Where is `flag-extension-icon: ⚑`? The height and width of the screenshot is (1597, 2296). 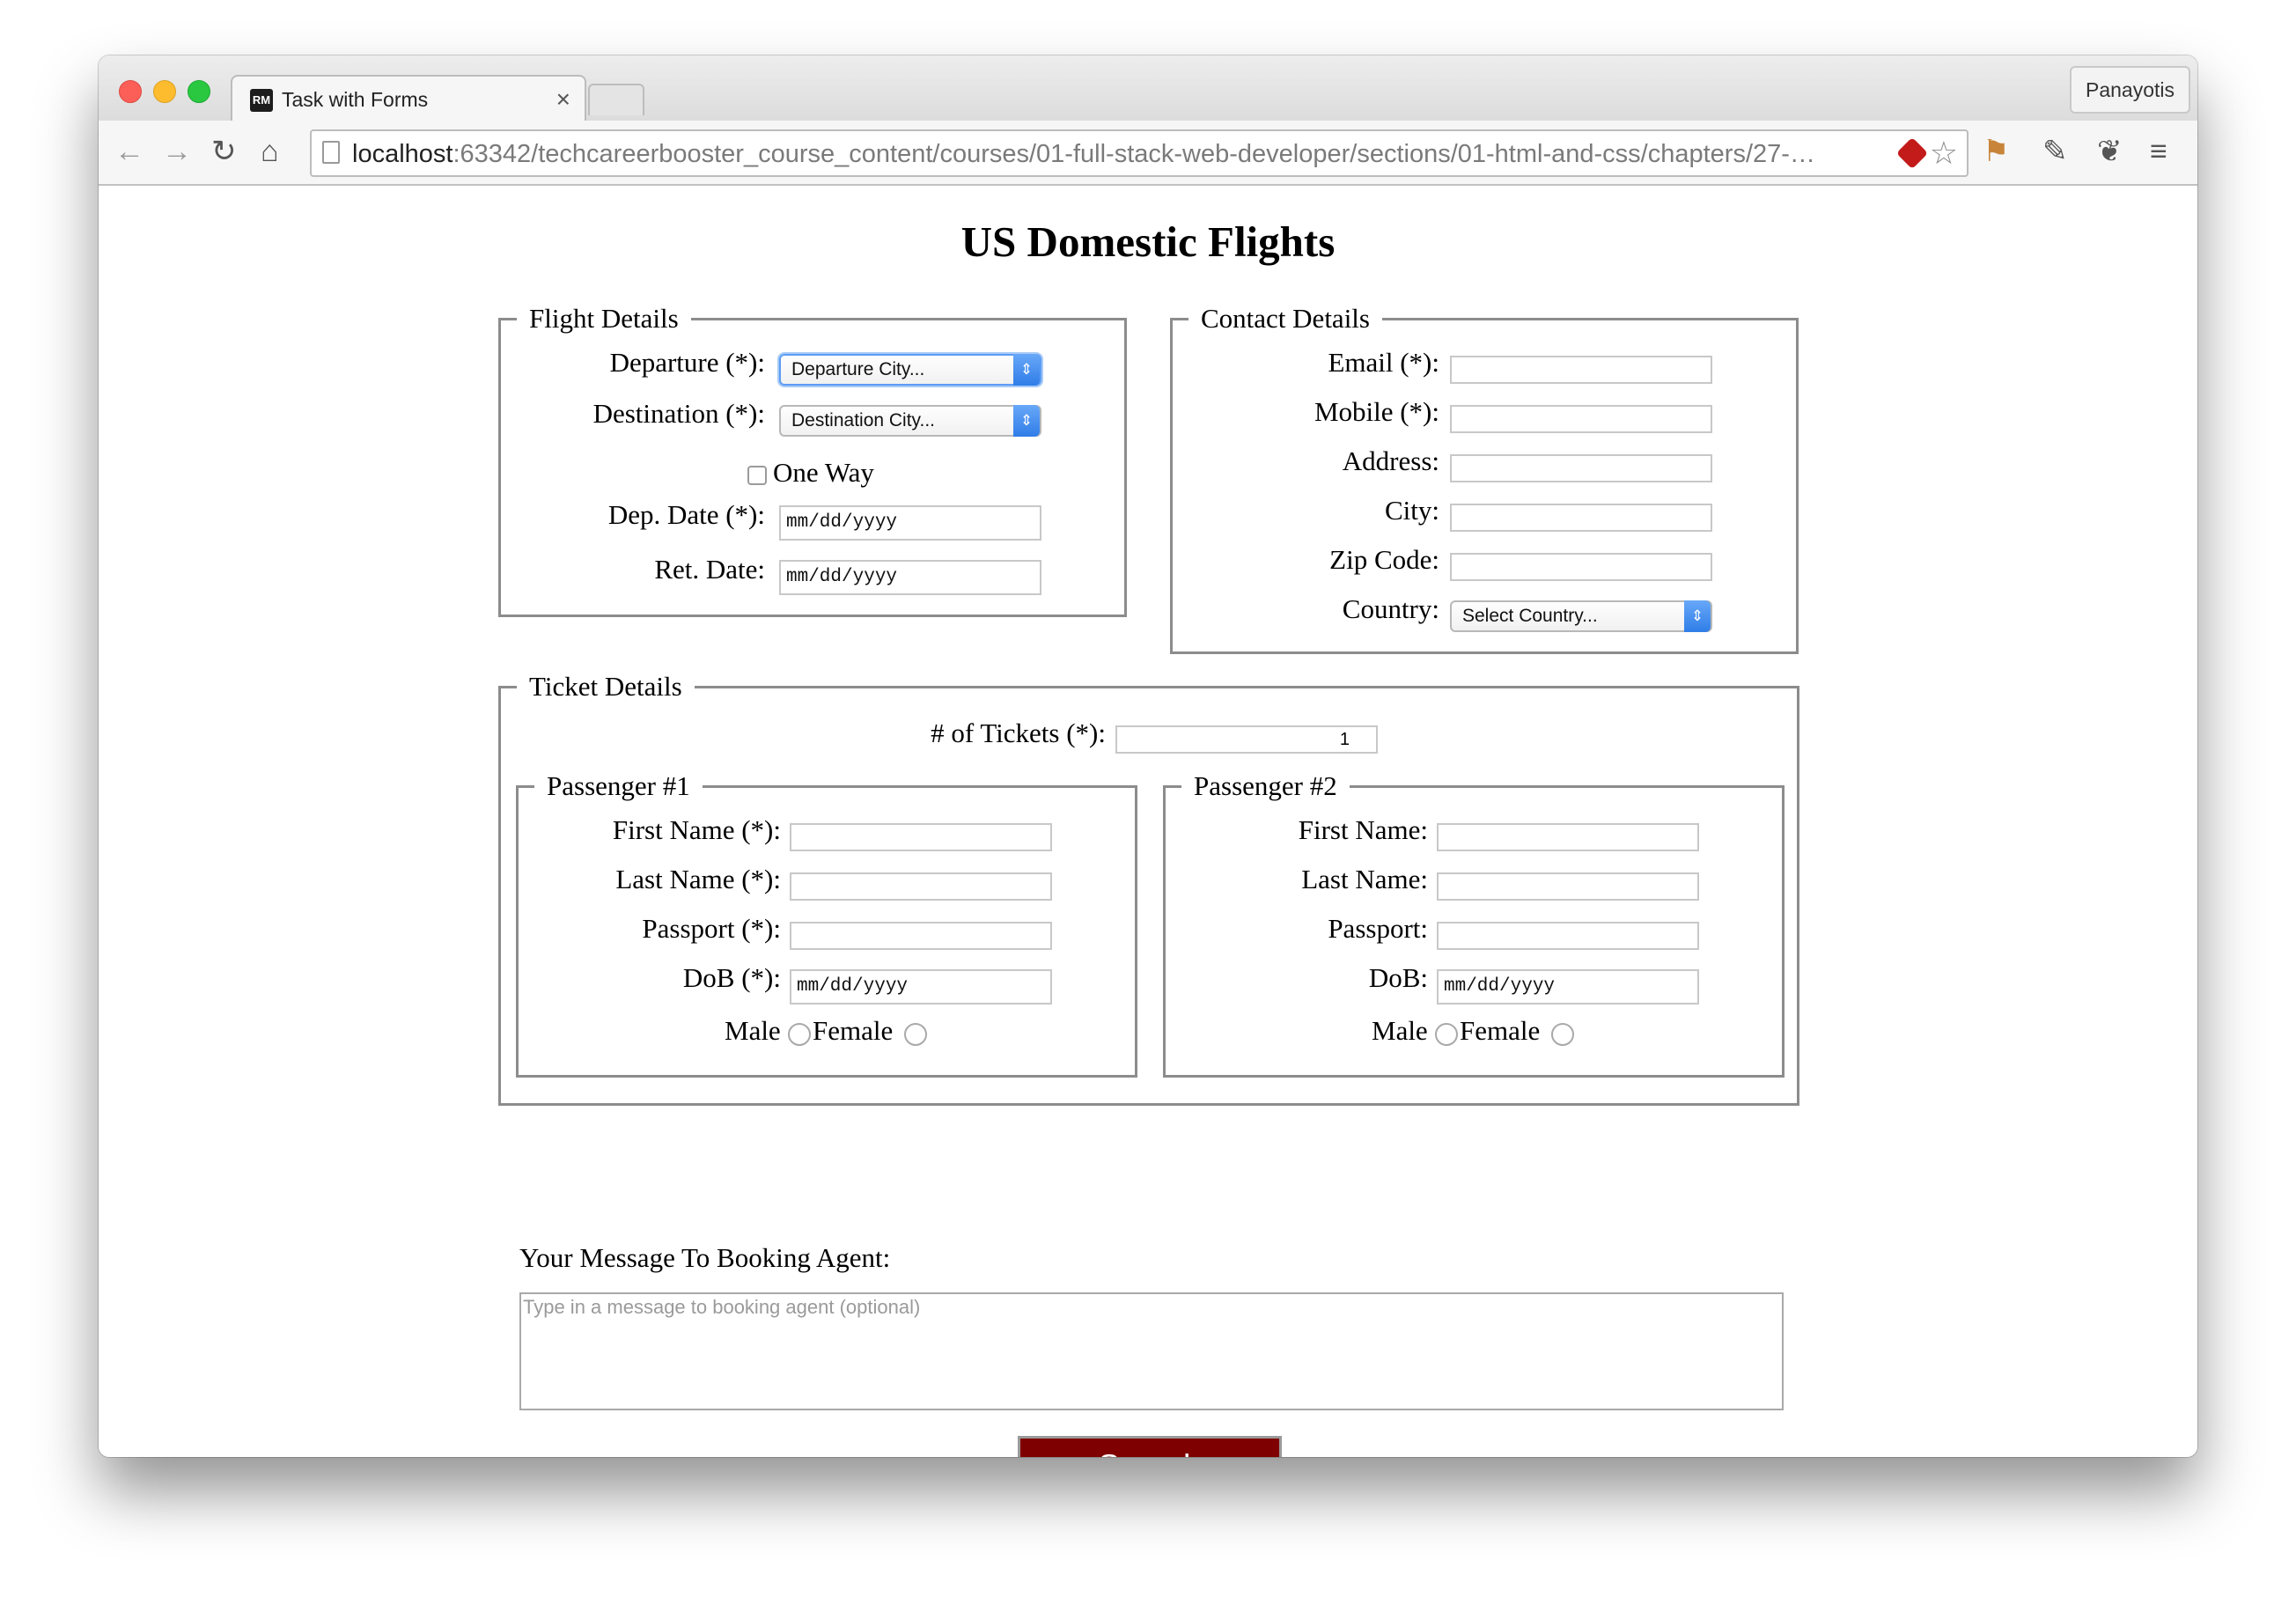
flag-extension-icon: ⚑ is located at coordinates (1996, 151).